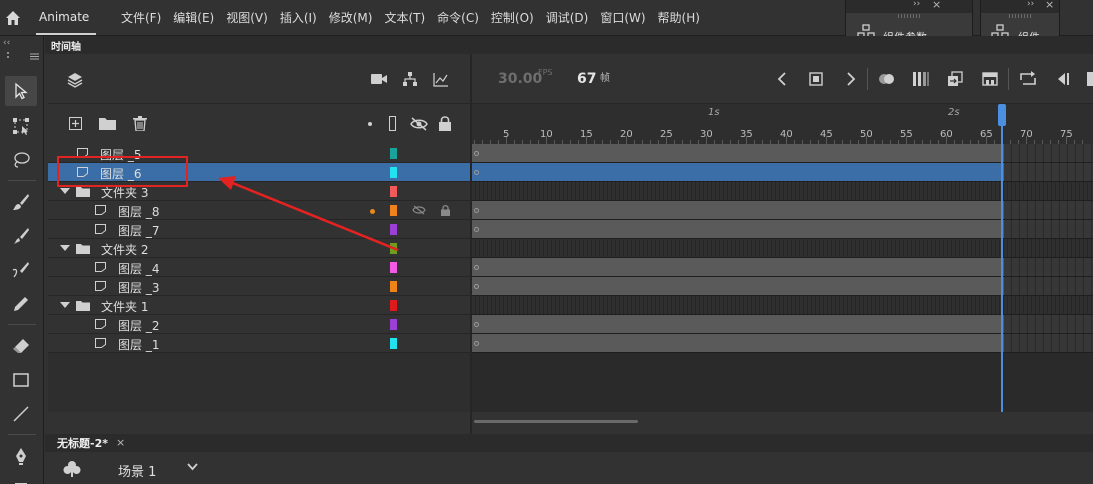 The width and height of the screenshot is (1093, 484). I want to click on toolbar-grip-icon, so click(23, 56).